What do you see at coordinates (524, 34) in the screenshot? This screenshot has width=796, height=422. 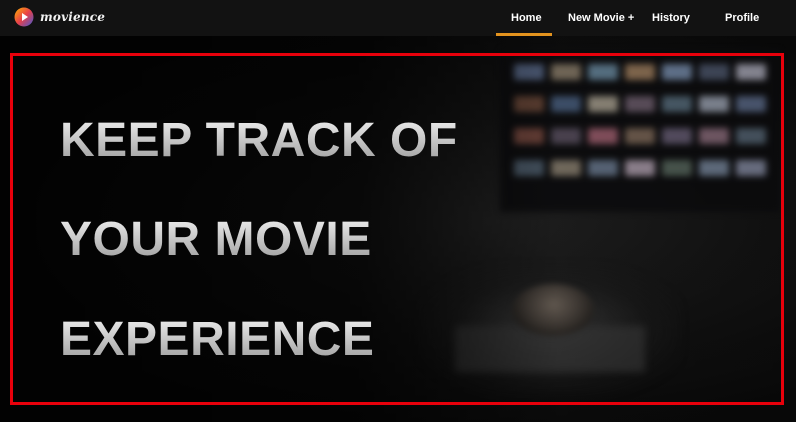 I see `active-tab-indicator` at bounding box center [524, 34].